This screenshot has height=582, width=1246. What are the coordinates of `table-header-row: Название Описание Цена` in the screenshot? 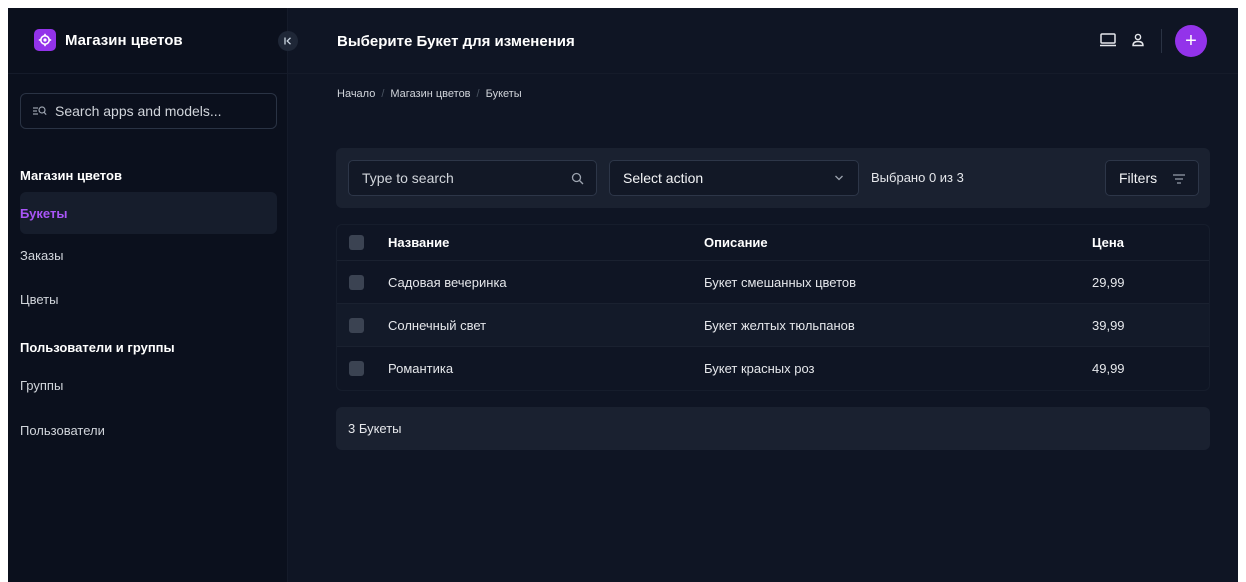 It's located at (773, 243).